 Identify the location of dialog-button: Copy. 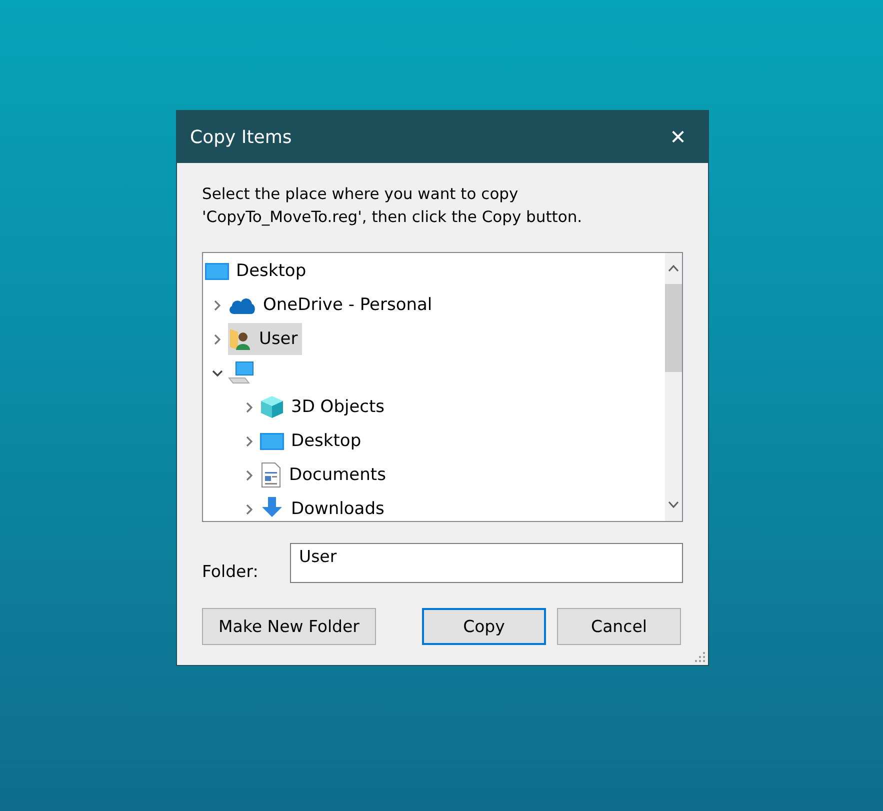
(484, 626).